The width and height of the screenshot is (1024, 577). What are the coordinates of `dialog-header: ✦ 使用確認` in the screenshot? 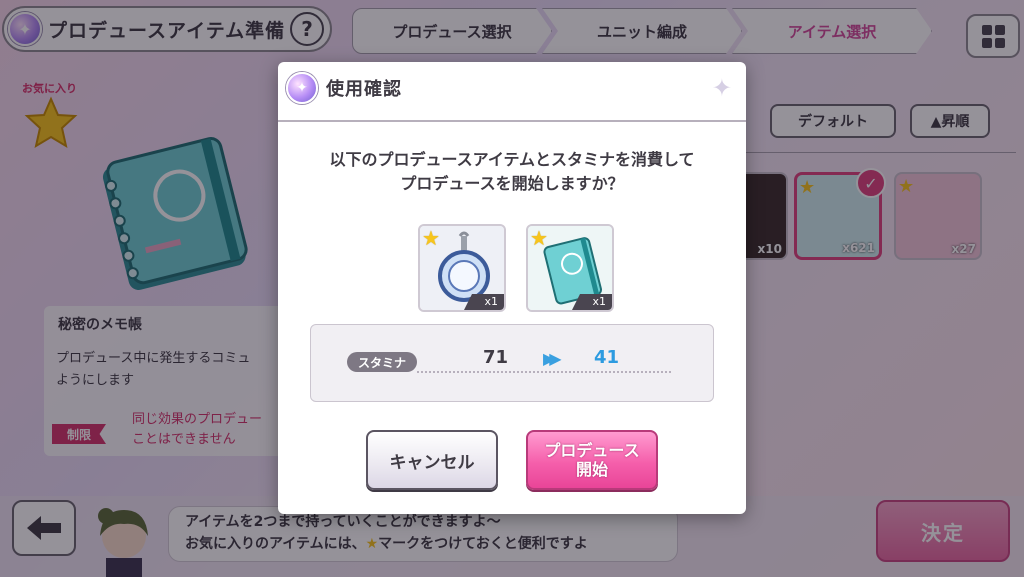 It's located at (344, 88).